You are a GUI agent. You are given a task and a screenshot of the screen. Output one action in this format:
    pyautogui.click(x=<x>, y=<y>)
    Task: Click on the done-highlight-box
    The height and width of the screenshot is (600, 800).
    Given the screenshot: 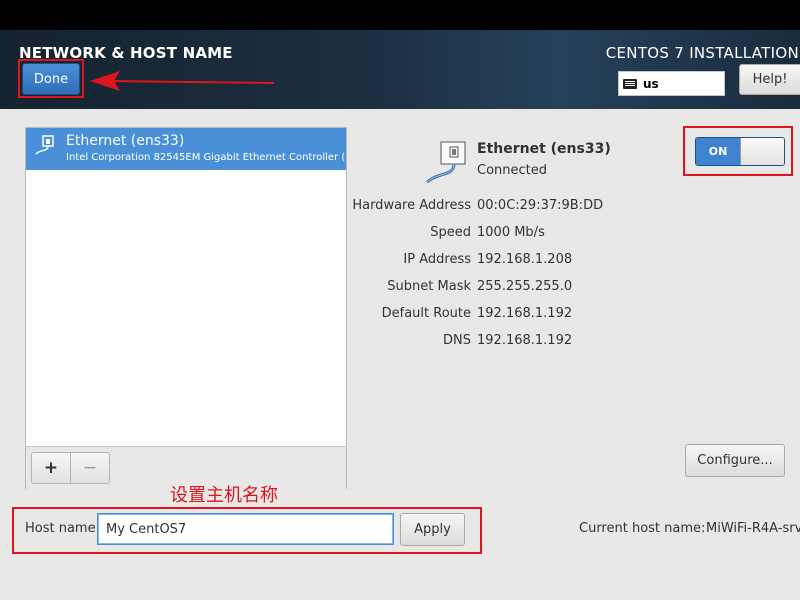 What is the action you would take?
    pyautogui.click(x=51, y=78)
    